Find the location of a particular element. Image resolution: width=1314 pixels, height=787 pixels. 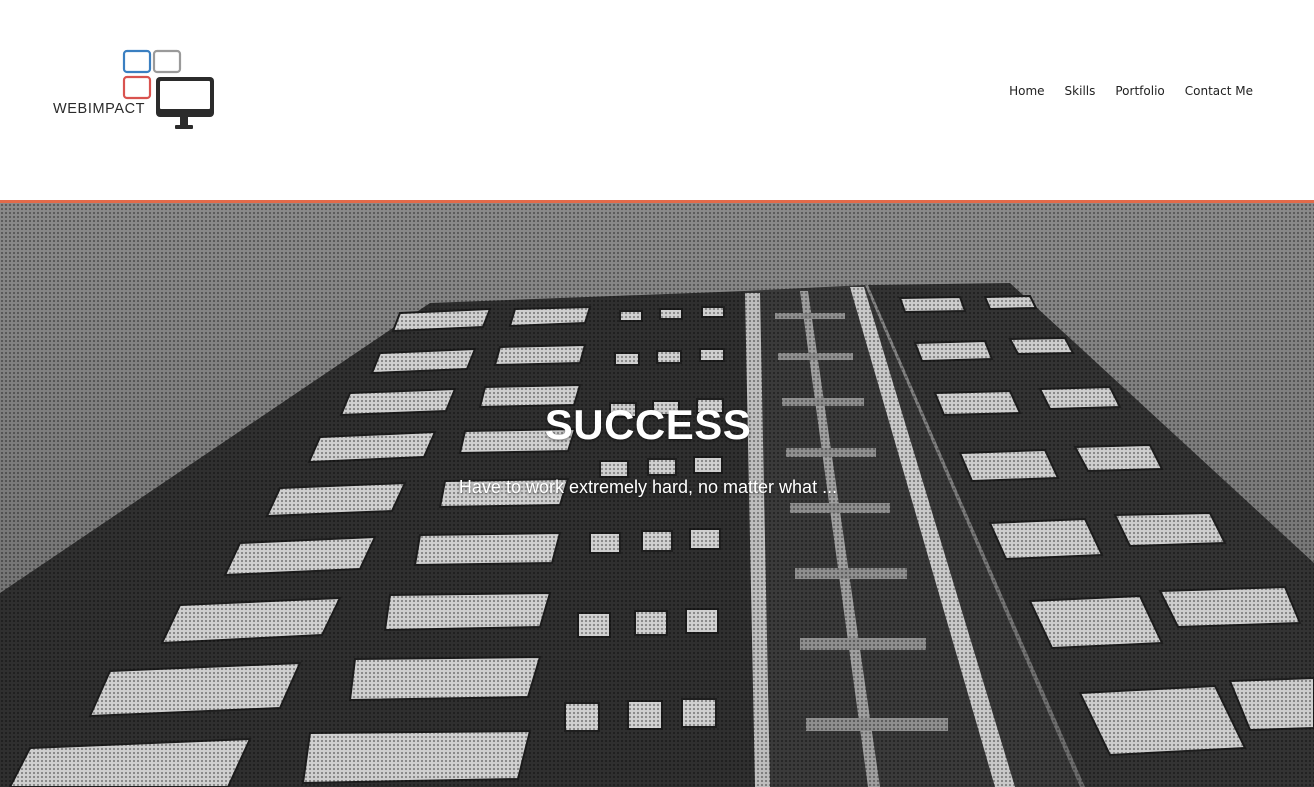

logo-text: WEBIMPACT is located at coordinates (99, 109).